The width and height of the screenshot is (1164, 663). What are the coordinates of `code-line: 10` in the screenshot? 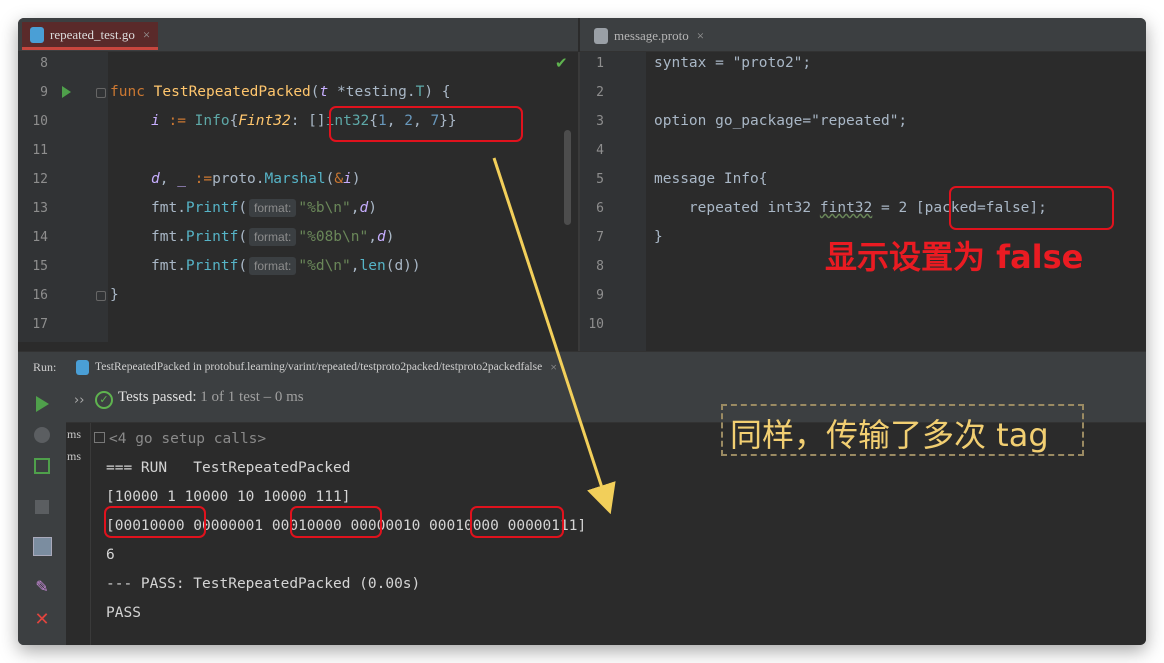 It's located at (863, 324).